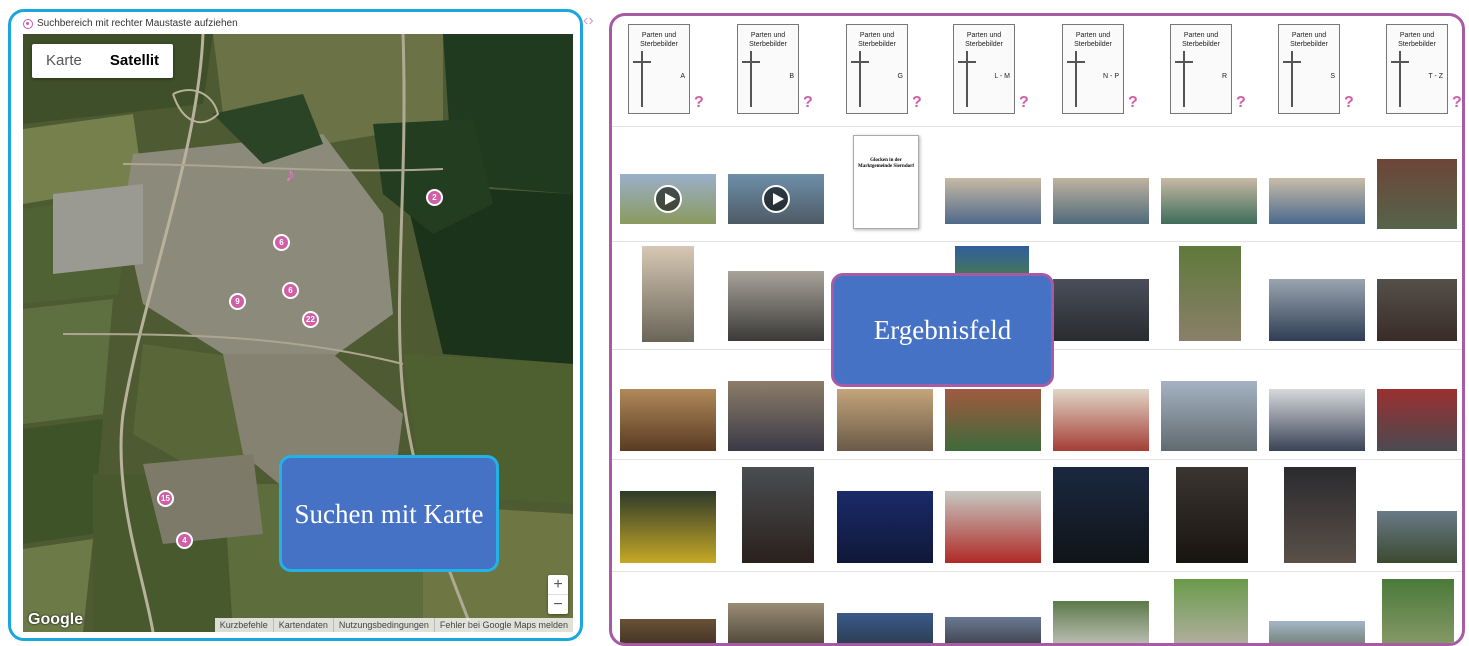 Image resolution: width=1469 pixels, height=646 pixels. I want to click on callout-map-search: Suchen mit Karte, so click(389, 513).